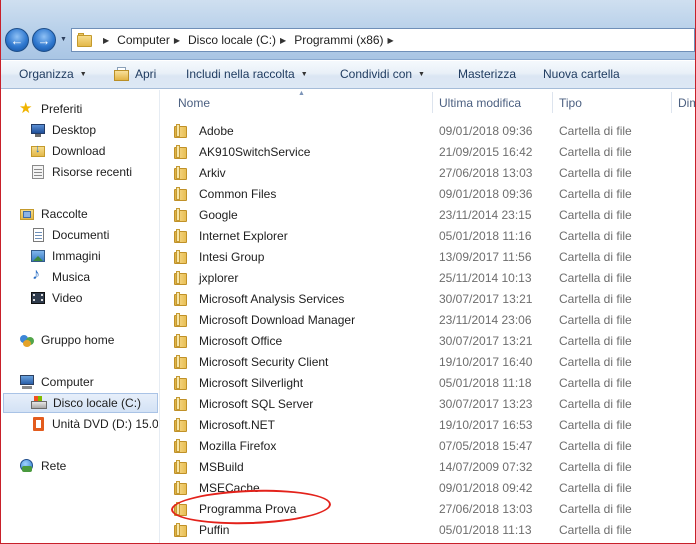 This screenshot has height=544, width=696. Describe the element at coordinates (56, 298) in the screenshot. I see `nav-video: Video` at that location.